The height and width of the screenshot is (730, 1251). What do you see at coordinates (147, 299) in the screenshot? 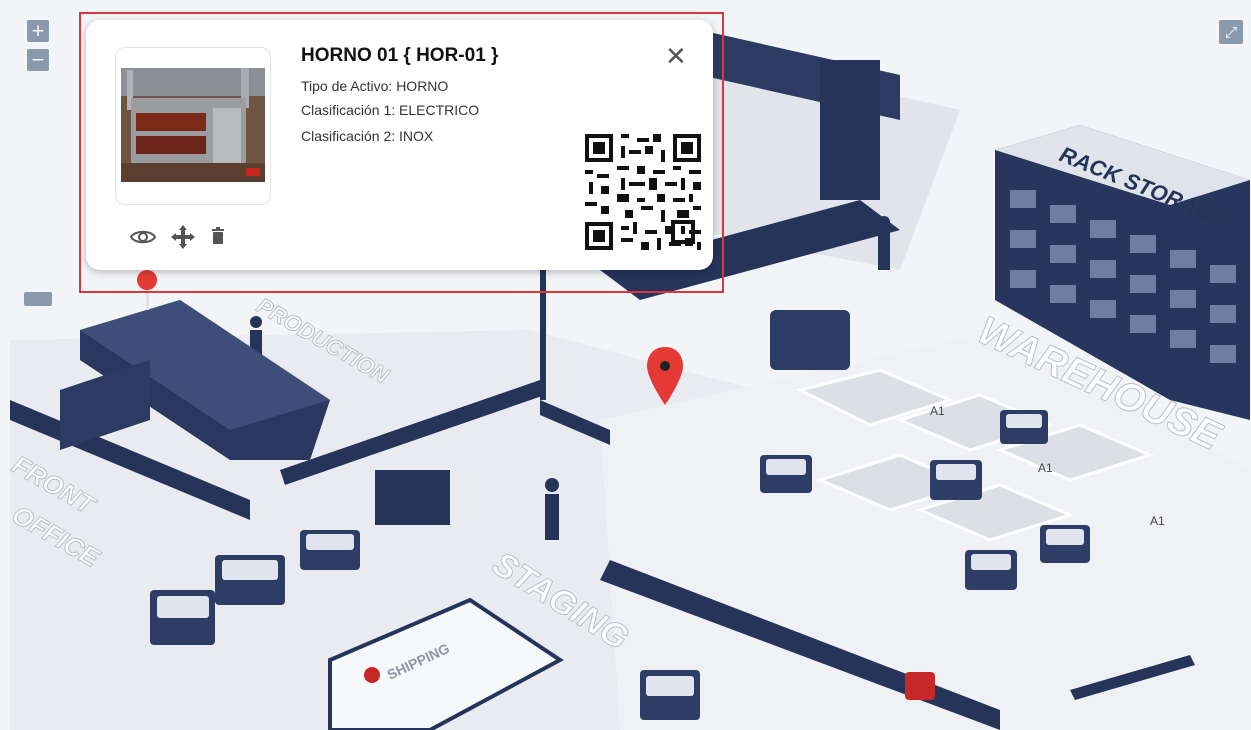
I see `popup-anchor-stem` at bounding box center [147, 299].